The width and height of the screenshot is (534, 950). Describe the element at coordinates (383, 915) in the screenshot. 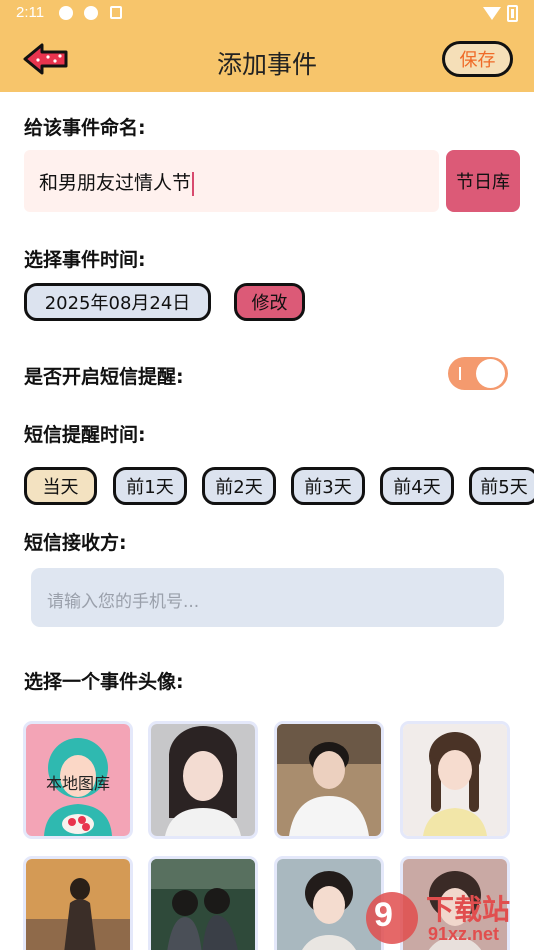

I see `watermark-number: 9` at that location.